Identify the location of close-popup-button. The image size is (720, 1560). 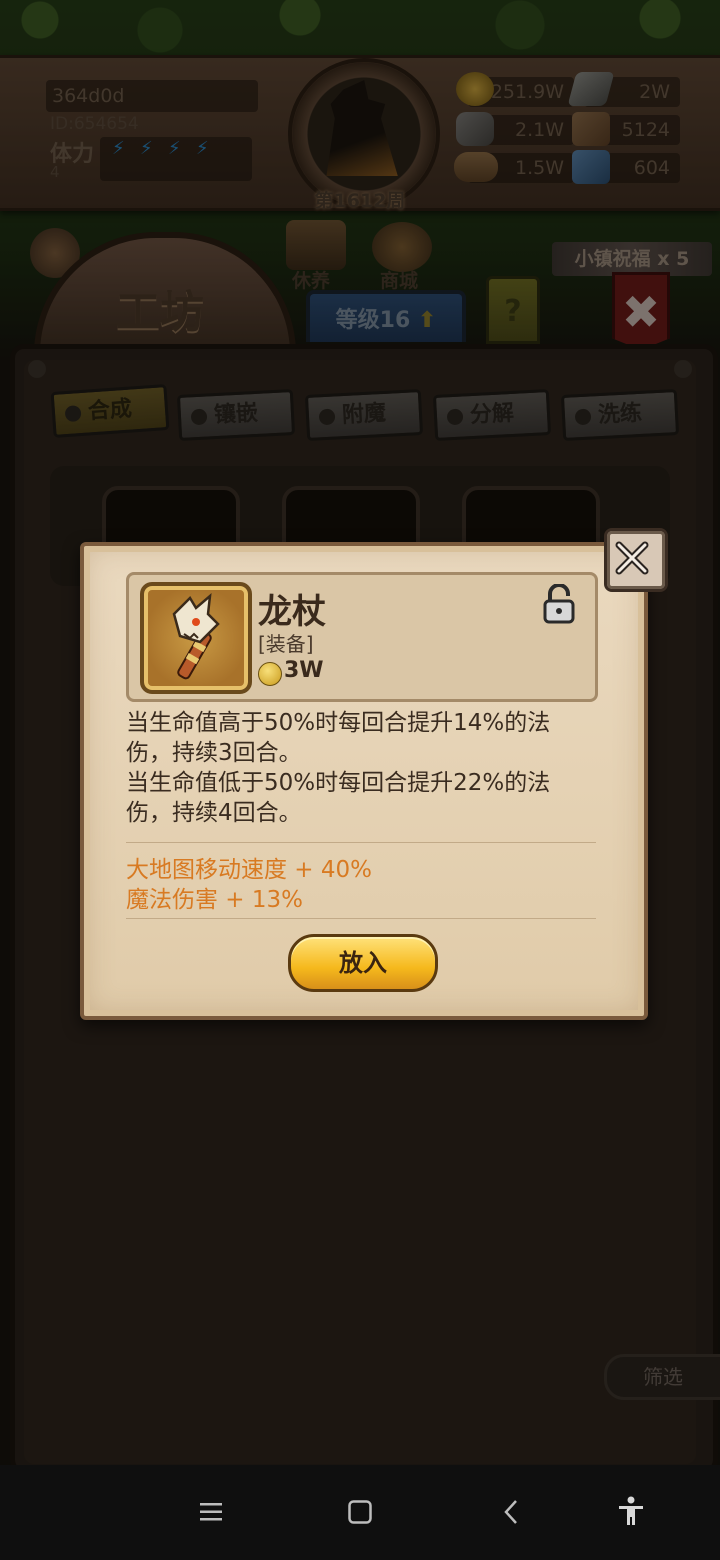
(636, 560).